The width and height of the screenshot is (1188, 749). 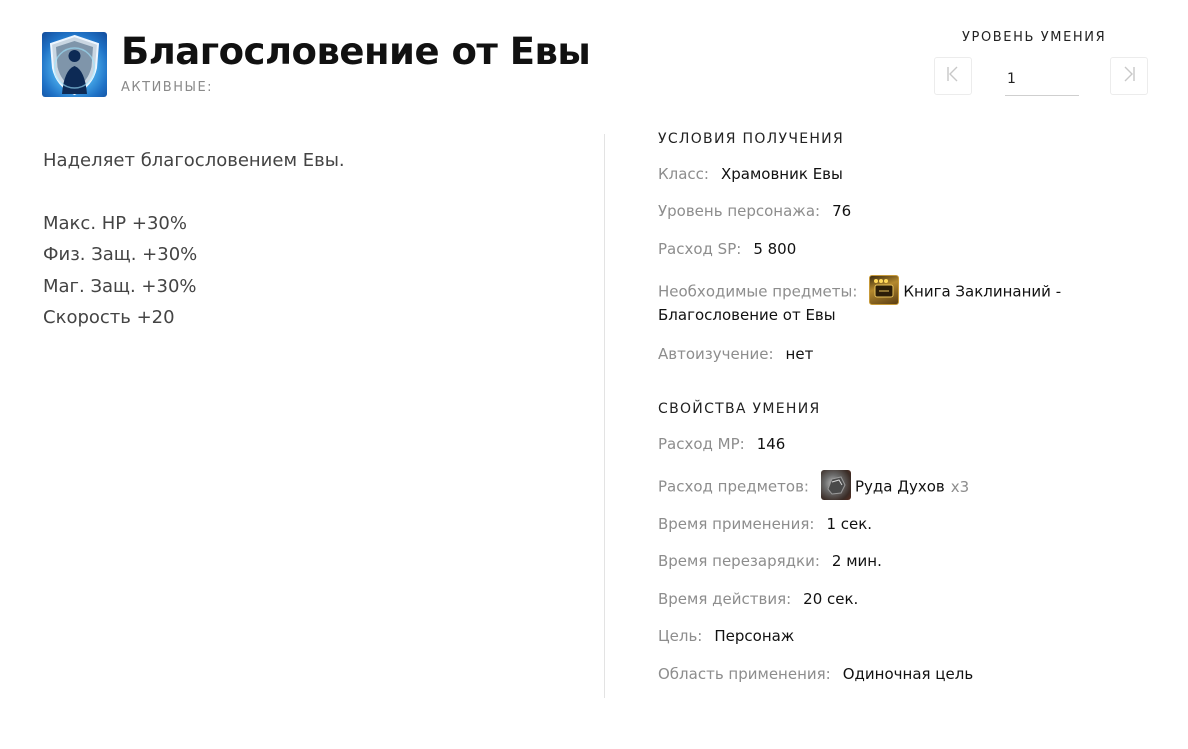 What do you see at coordinates (356, 51) in the screenshot?
I see `skill-title: Благословение от Евы` at bounding box center [356, 51].